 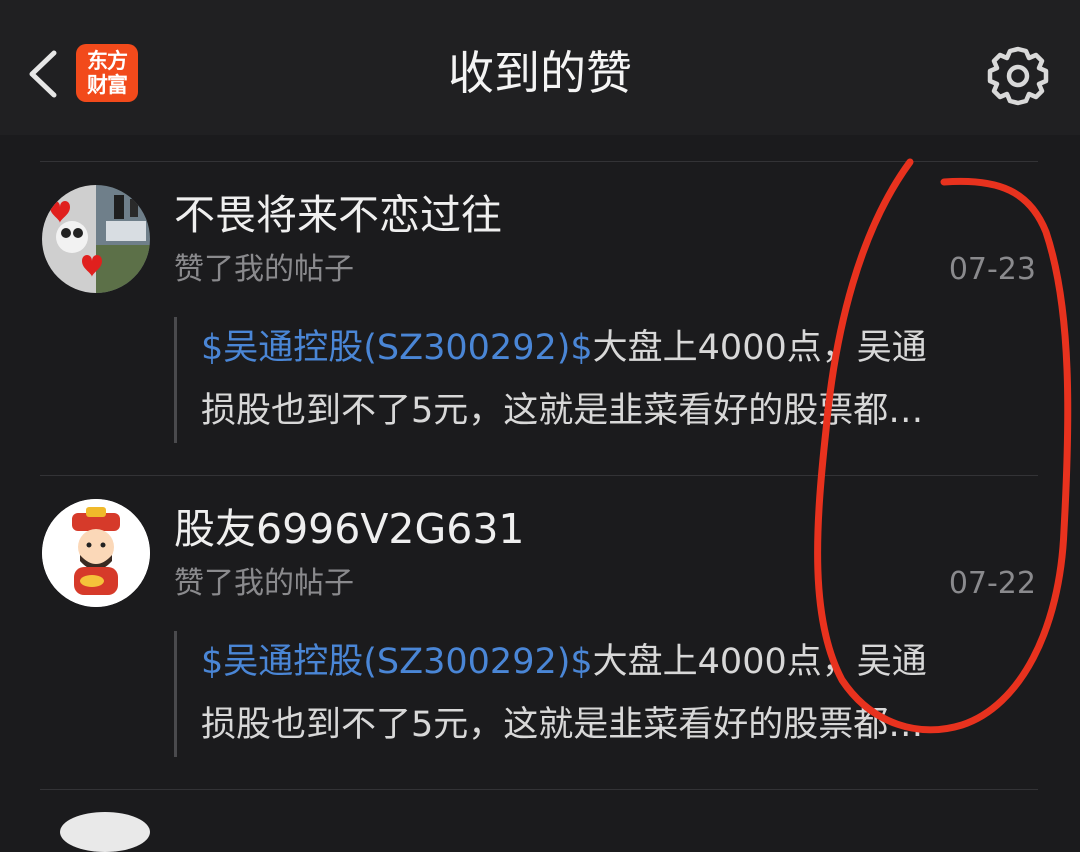 What do you see at coordinates (107, 61) in the screenshot?
I see `logo-text-top: 东方` at bounding box center [107, 61].